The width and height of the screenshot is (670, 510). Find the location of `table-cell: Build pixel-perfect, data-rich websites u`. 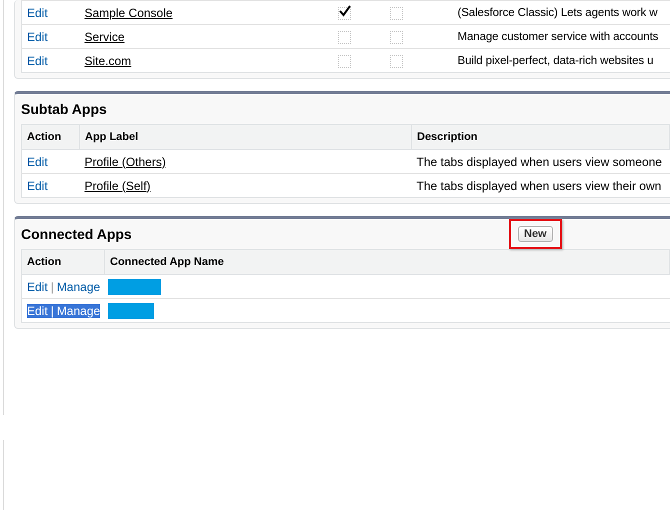

table-cell: Build pixel-perfect, data-rich websites u is located at coordinates (561, 60).